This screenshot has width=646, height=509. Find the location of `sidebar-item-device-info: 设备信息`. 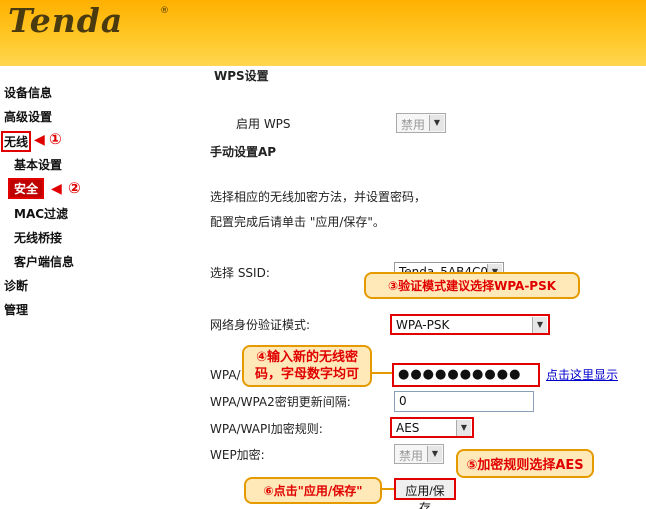

sidebar-item-device-info: 设备信息 is located at coordinates (28, 92).